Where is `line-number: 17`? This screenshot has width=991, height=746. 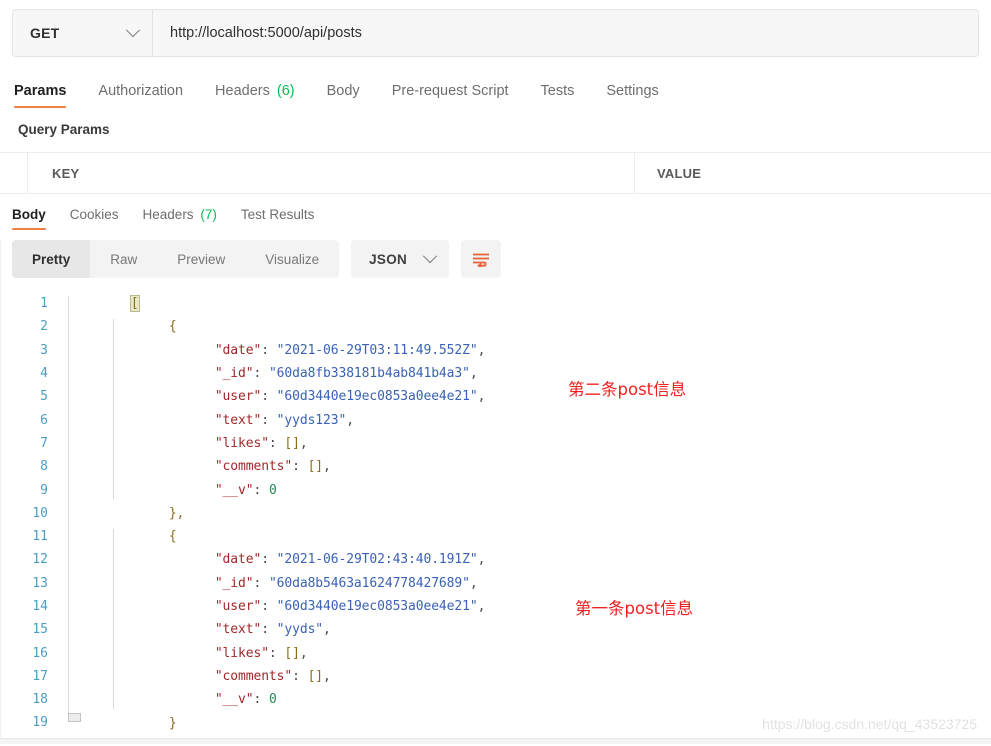
line-number: 17 is located at coordinates (40, 676).